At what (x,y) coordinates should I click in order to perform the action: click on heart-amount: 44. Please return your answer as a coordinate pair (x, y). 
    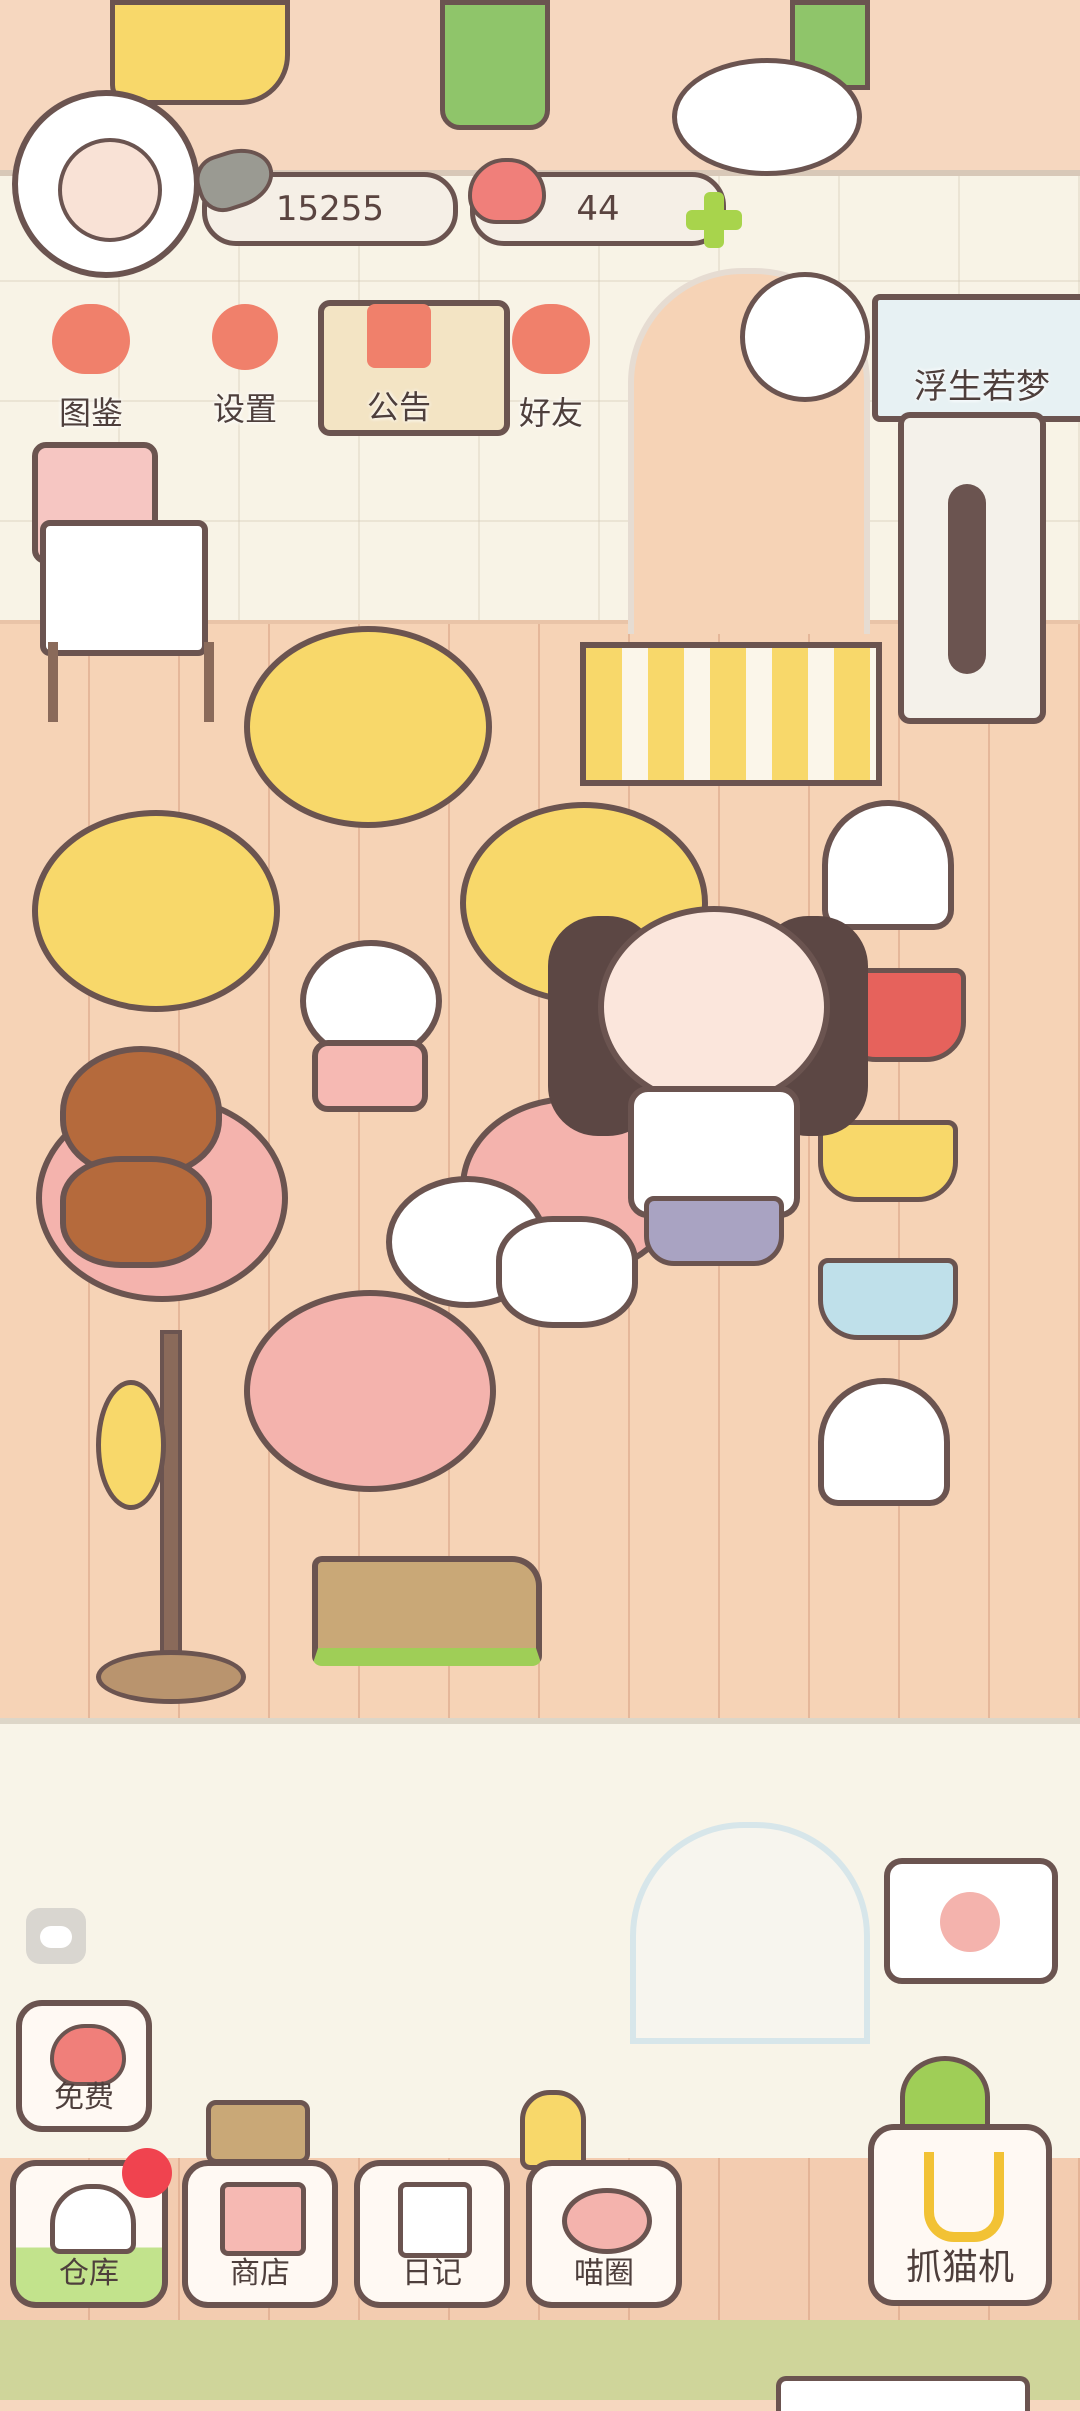
    Looking at the image, I should click on (598, 209).